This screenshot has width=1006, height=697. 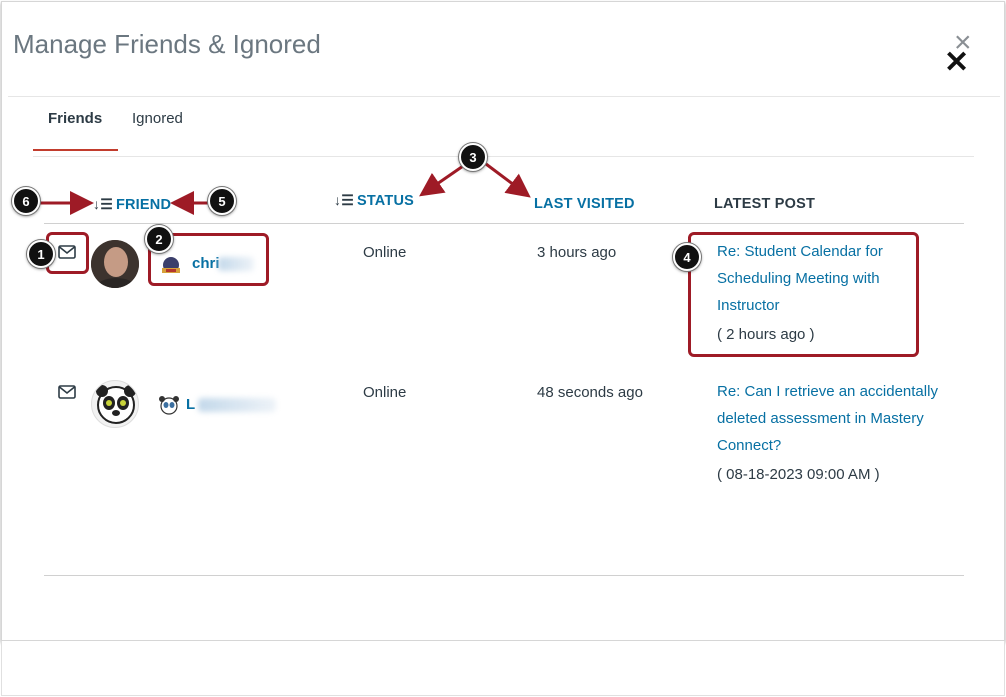 What do you see at coordinates (577, 252) in the screenshot?
I see `last-visited-value: 3 hours ago` at bounding box center [577, 252].